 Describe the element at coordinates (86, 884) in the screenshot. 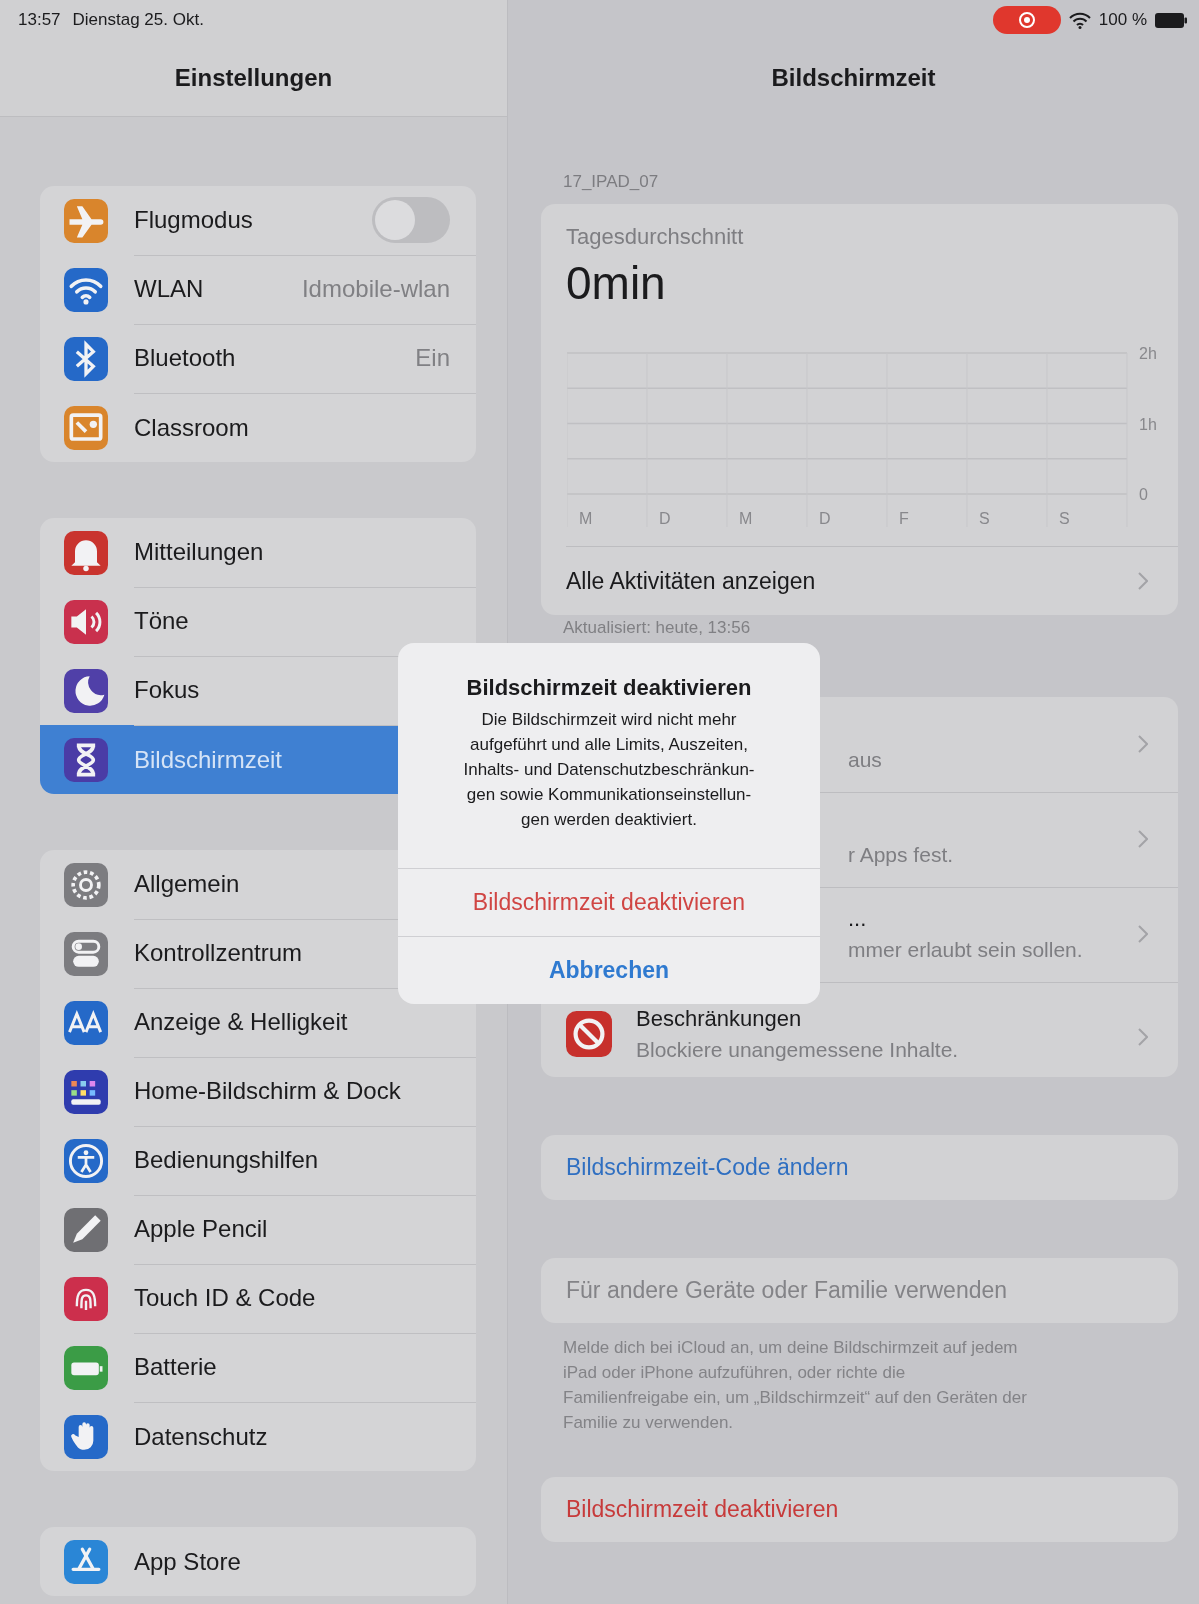

I see `gear-icon` at that location.